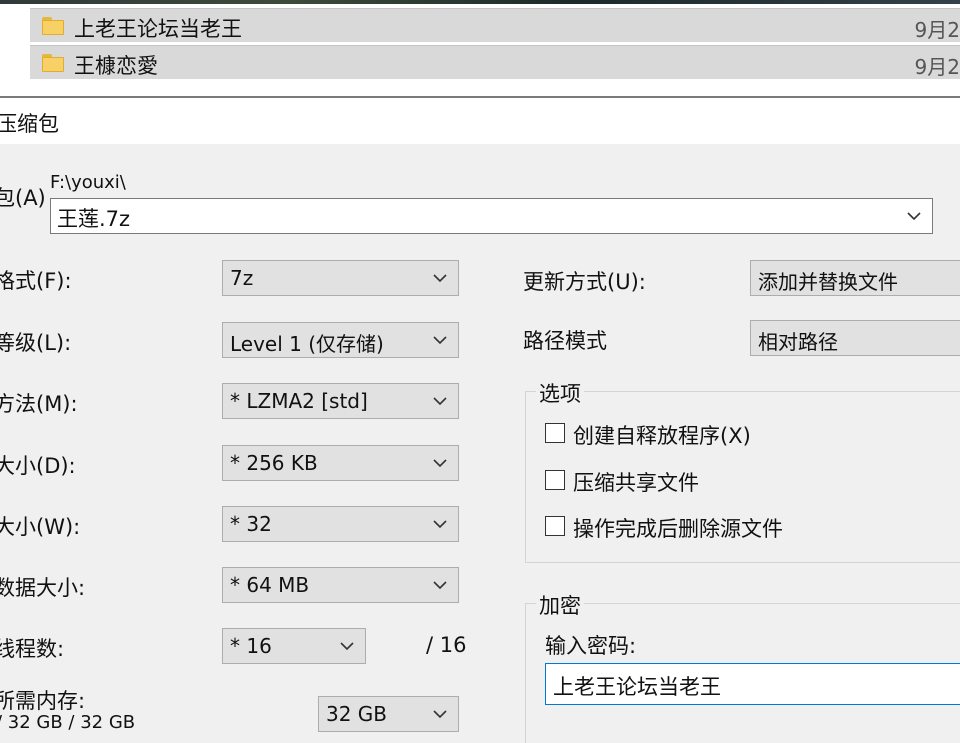 This screenshot has width=960, height=743. What do you see at coordinates (637, 687) in the screenshot?
I see `password-value: 上老王论坛当老王` at bounding box center [637, 687].